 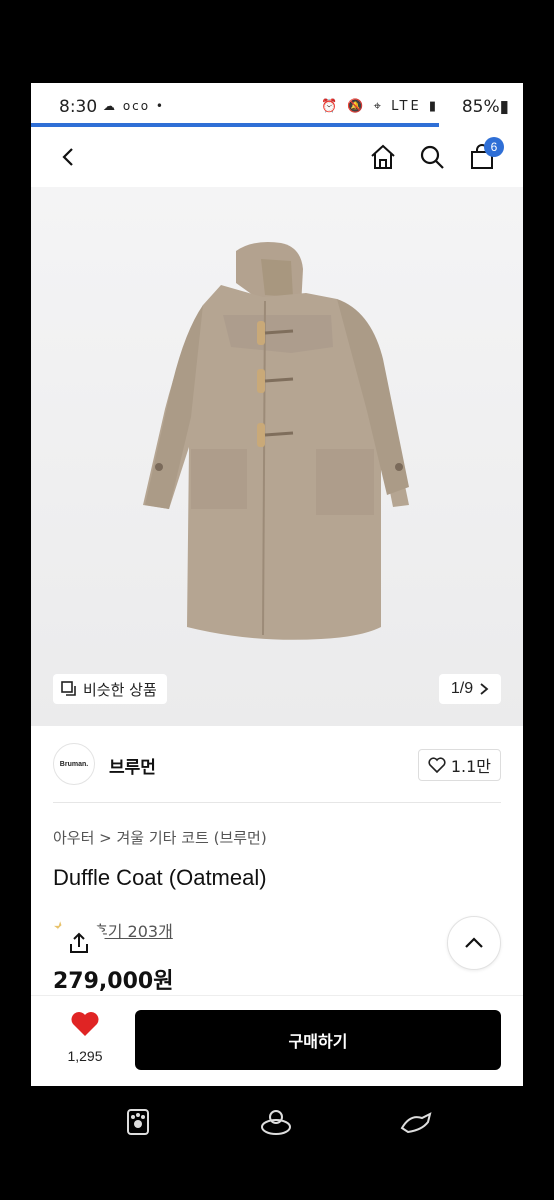 What do you see at coordinates (160, 877) in the screenshot?
I see `product-title: Duffle Coat (Oatmeal)` at bounding box center [160, 877].